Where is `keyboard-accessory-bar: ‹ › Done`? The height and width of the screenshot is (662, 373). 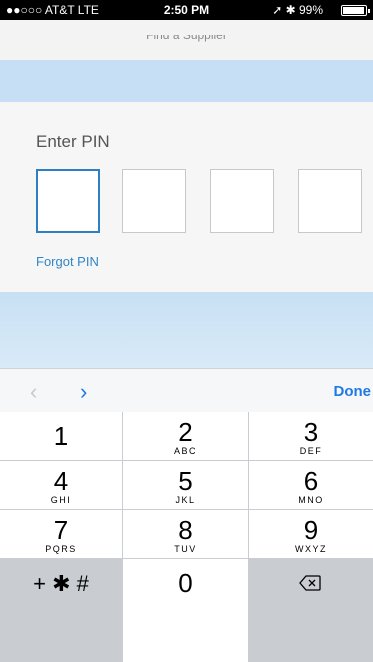 keyboard-accessory-bar: ‹ › Done is located at coordinates (186, 390).